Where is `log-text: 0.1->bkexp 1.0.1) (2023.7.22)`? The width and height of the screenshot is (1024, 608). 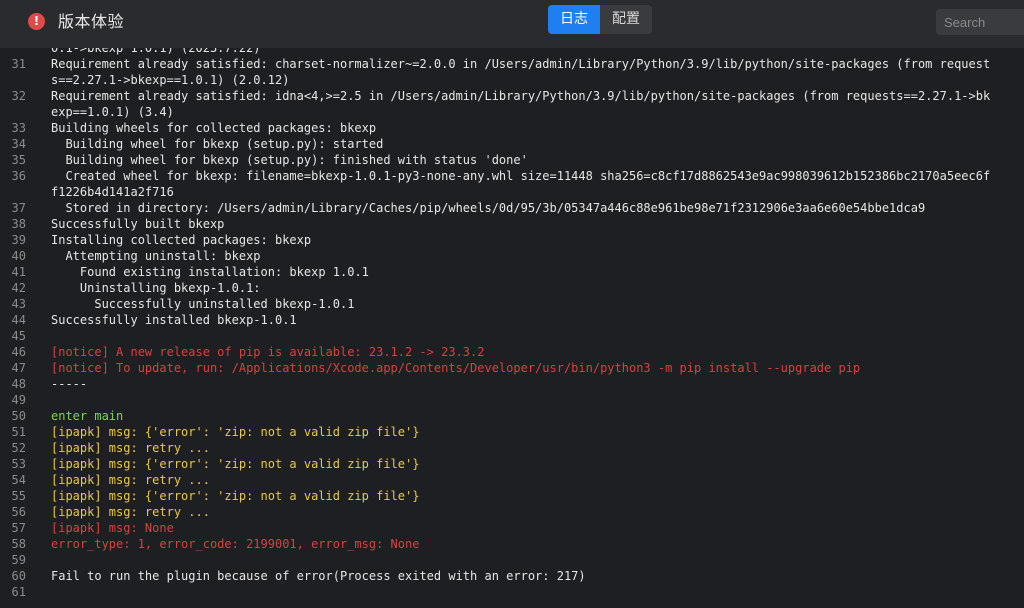
log-text: 0.1->bkexp 1.0.1) (2023.7.22) is located at coordinates (156, 51).